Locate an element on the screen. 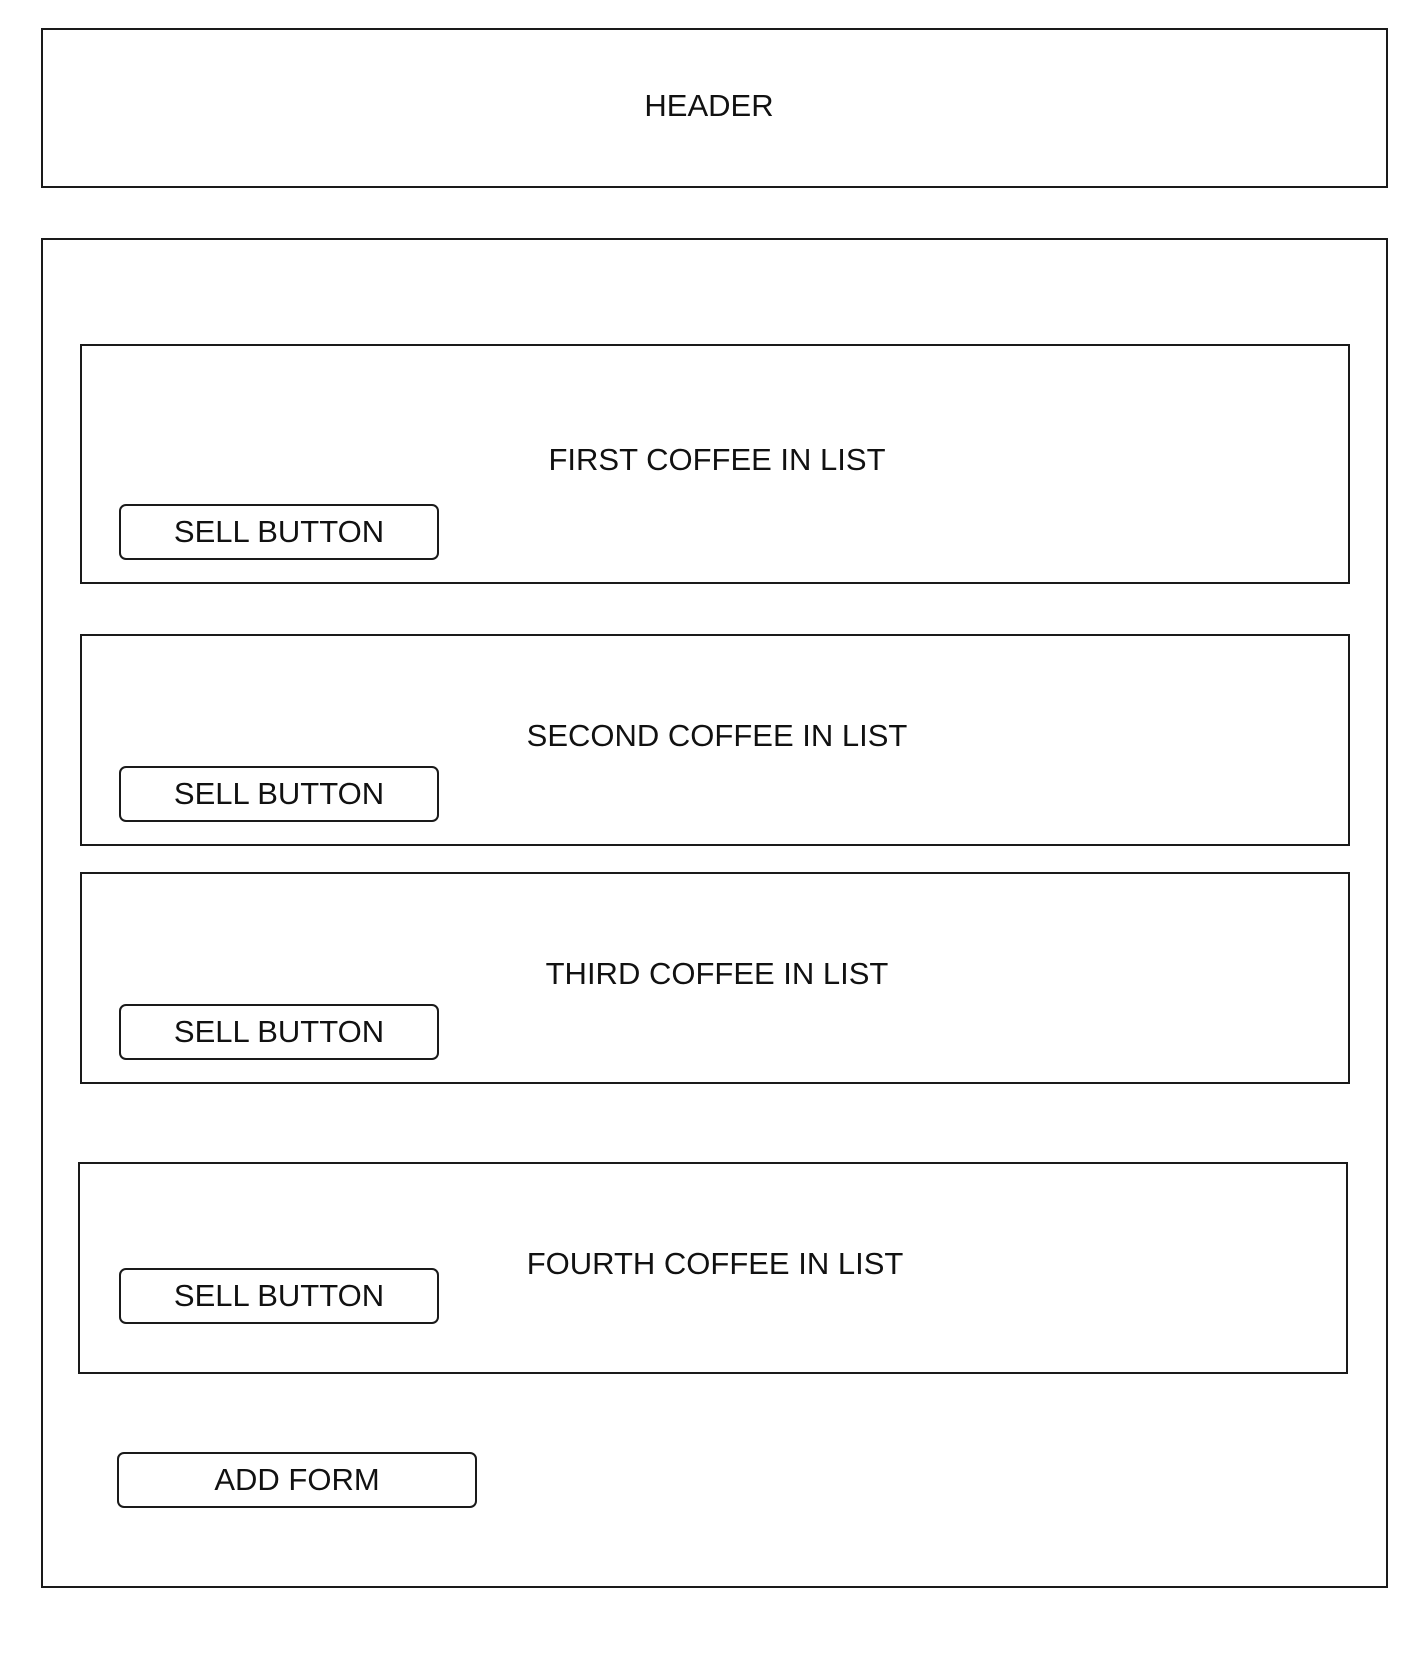 The image size is (1426, 1660). coffee-item-4-title: FOURTH COFFEE IN LIST is located at coordinates (715, 1263).